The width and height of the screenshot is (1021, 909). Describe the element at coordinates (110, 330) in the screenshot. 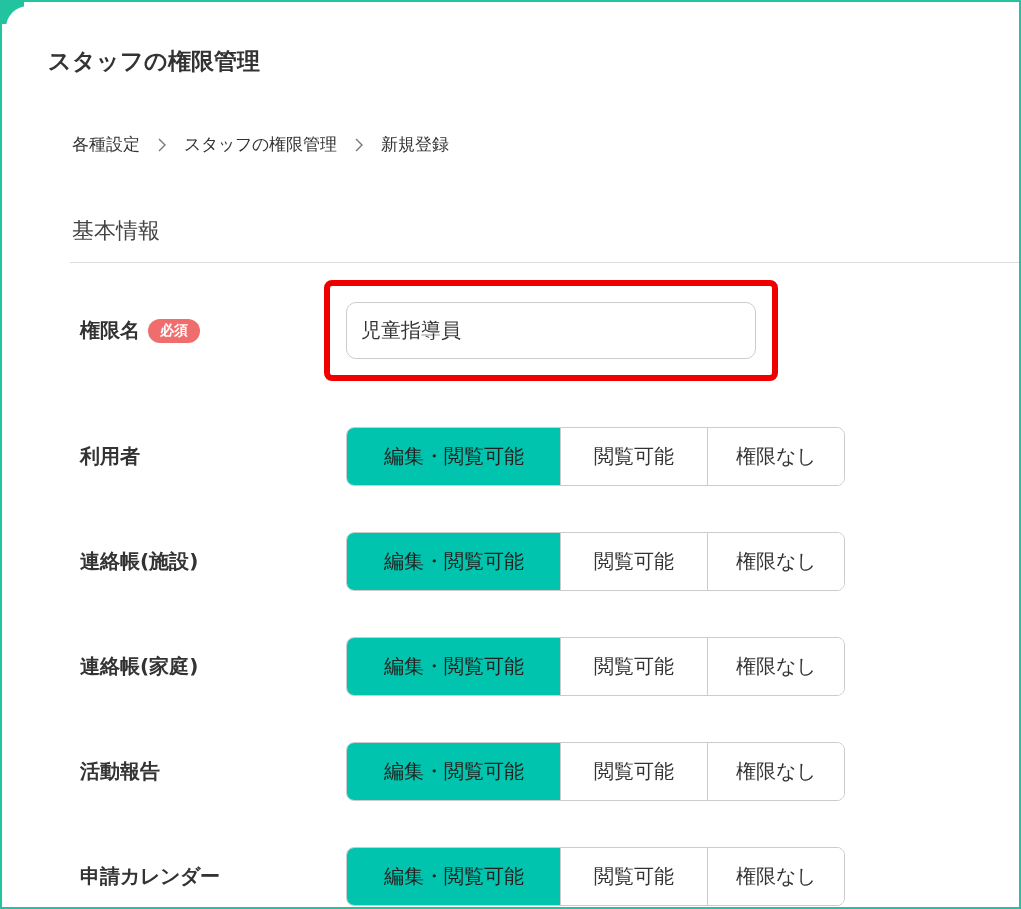

I see `field-label: 権限名` at that location.